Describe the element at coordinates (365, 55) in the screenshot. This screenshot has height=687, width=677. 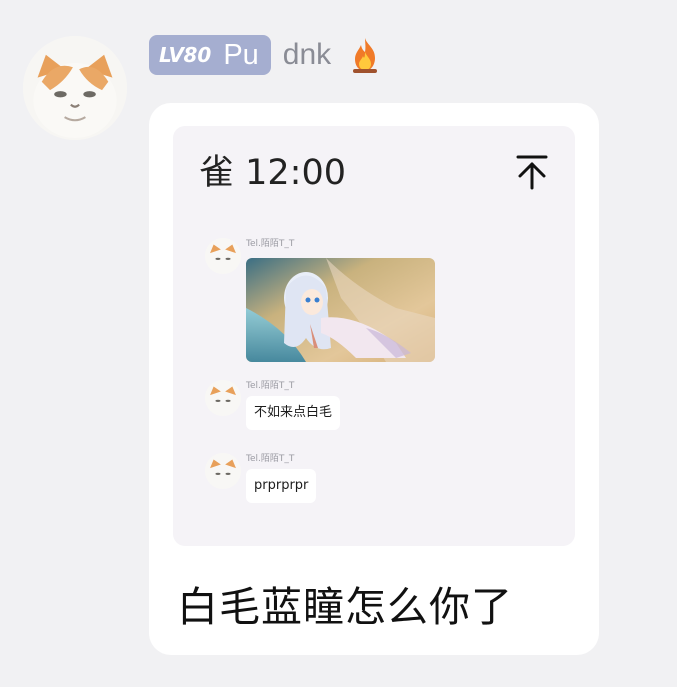
I see `fire-icon` at that location.